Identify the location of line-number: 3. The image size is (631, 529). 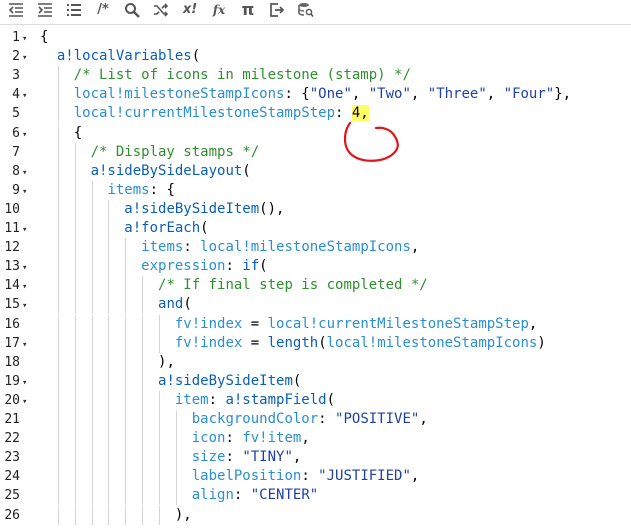
(17, 75).